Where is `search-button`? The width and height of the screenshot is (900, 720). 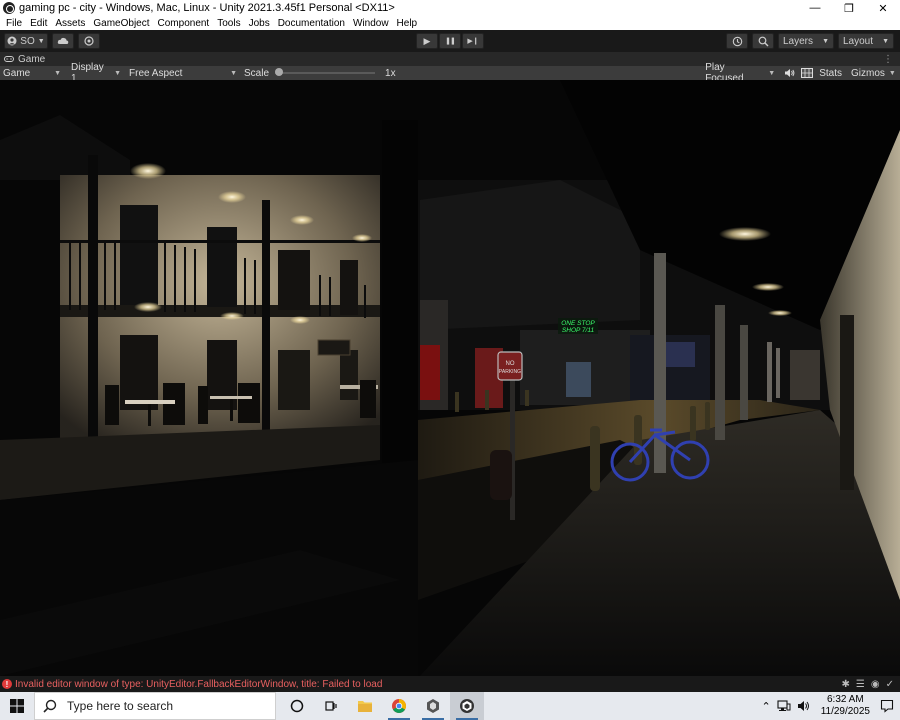 search-button is located at coordinates (763, 41).